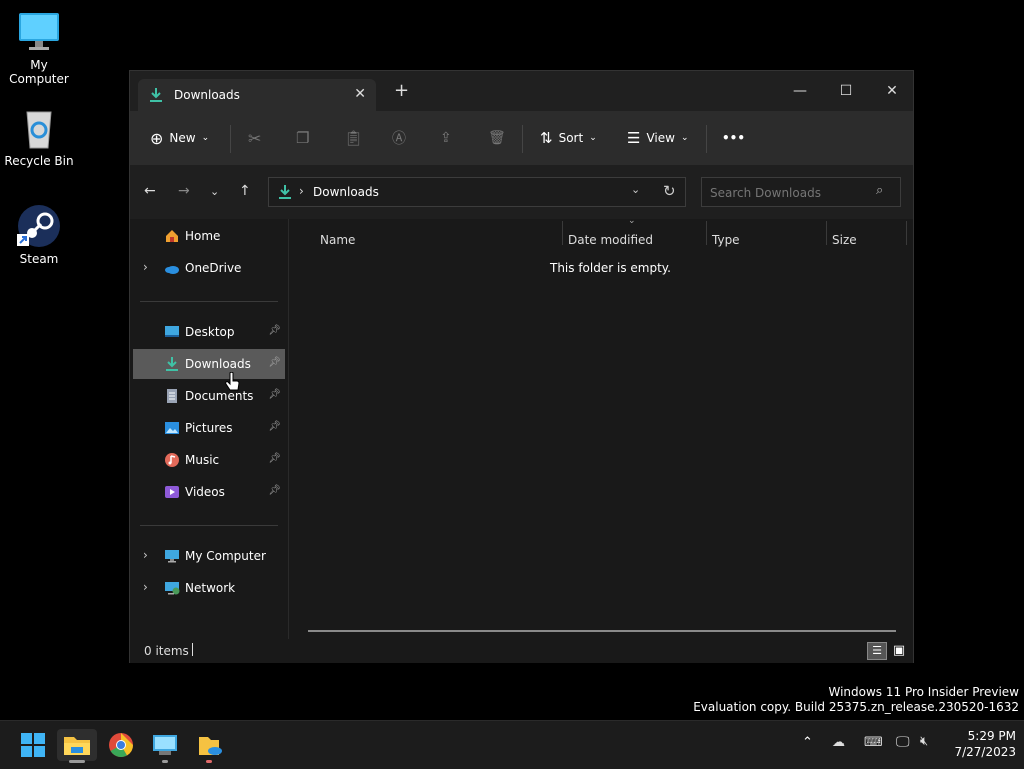  What do you see at coordinates (209, 236) in the screenshot?
I see `sidebar-item-home: Home` at bounding box center [209, 236].